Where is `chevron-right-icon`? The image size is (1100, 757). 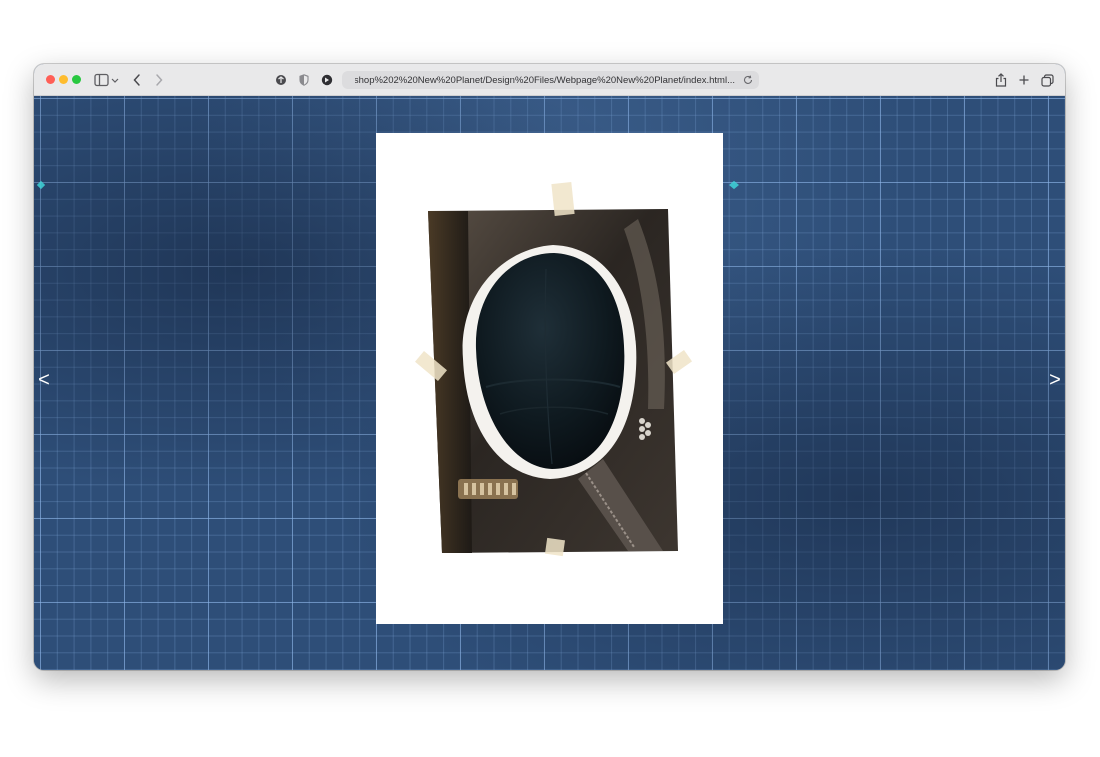 chevron-right-icon is located at coordinates (159, 80).